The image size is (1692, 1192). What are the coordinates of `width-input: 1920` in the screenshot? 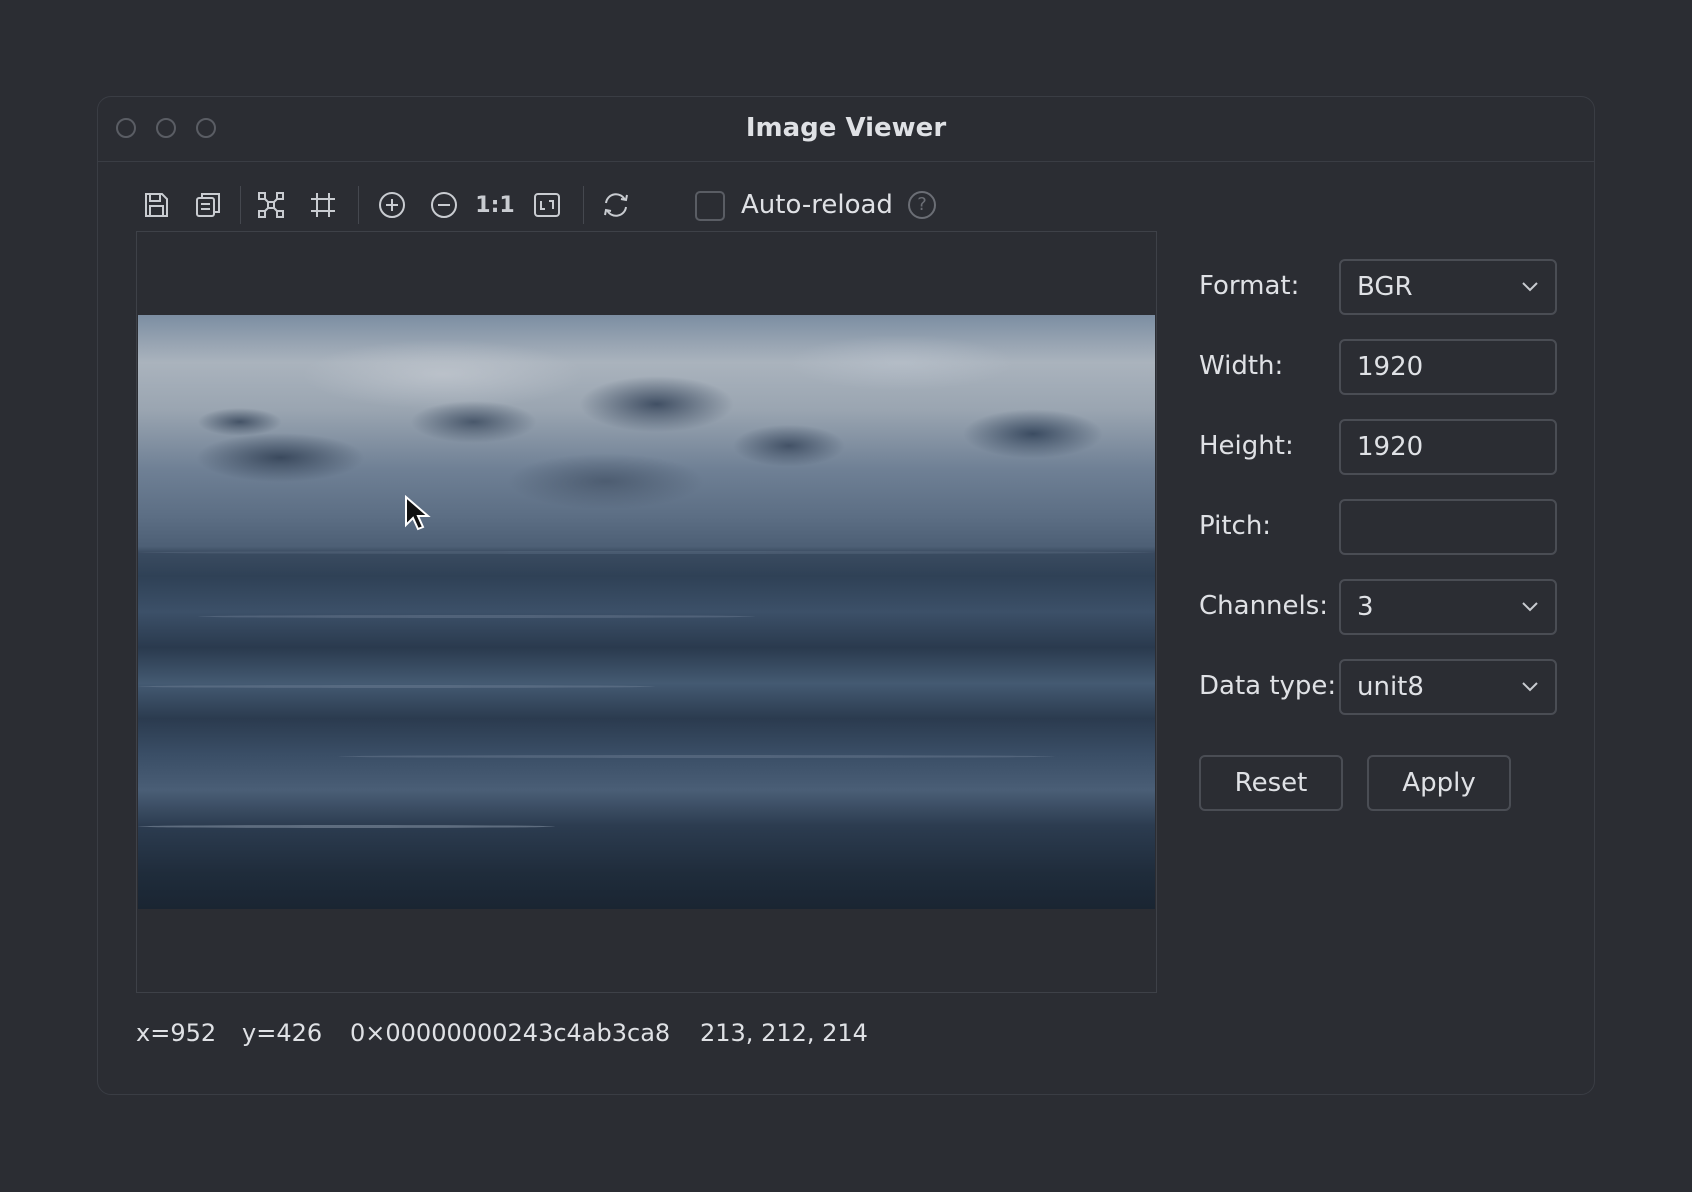 It's located at (1448, 367).